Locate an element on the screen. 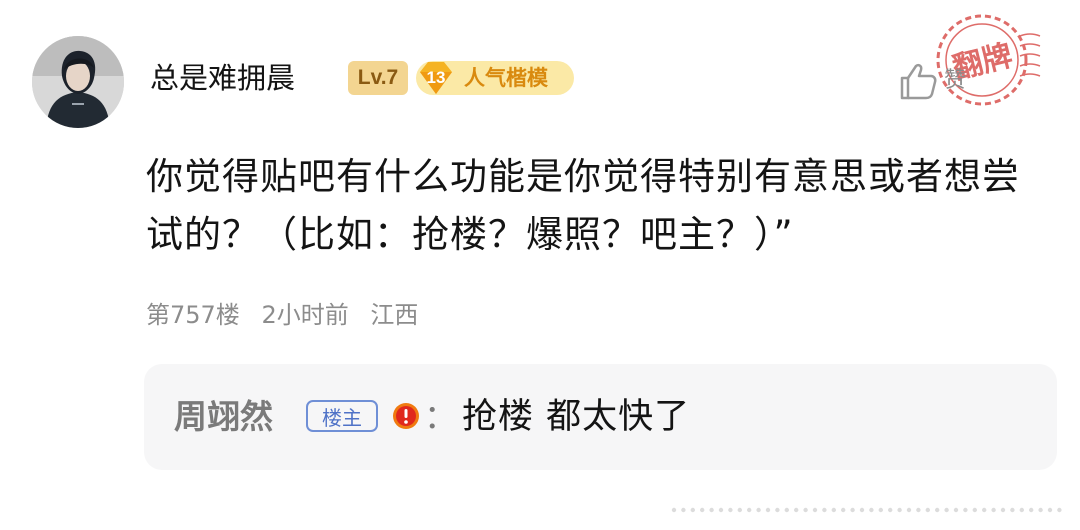  reply-text: 抢楼 都太快了 is located at coordinates (576, 417).